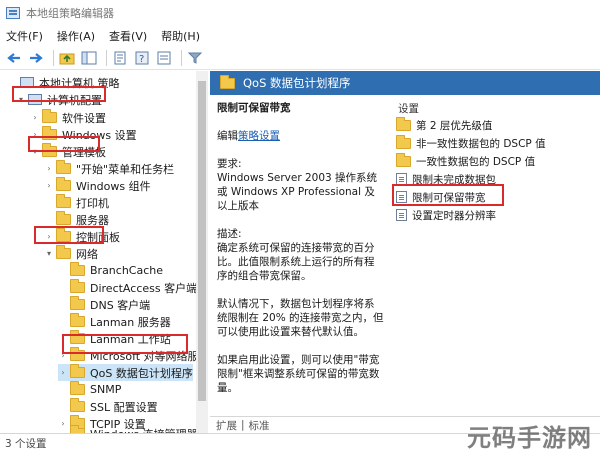 This screenshot has height=453, width=600. I want to click on tree-item: › Windows 组件, so click(97, 185).